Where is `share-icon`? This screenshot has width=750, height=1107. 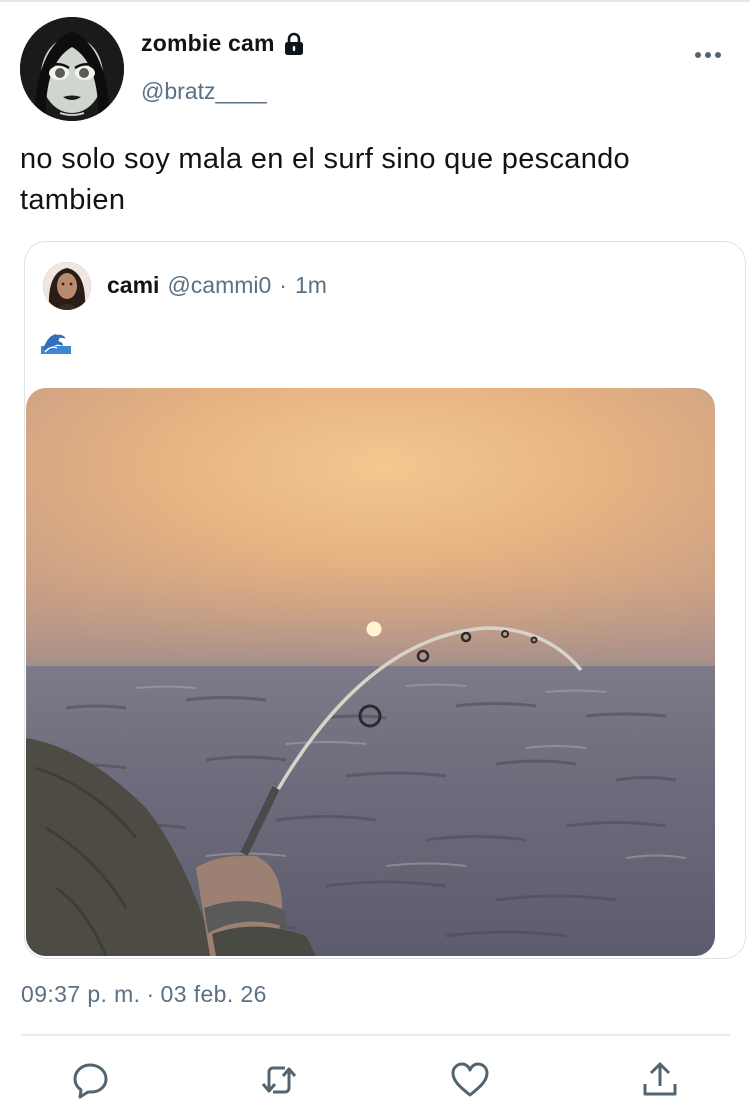 share-icon is located at coordinates (660, 1079).